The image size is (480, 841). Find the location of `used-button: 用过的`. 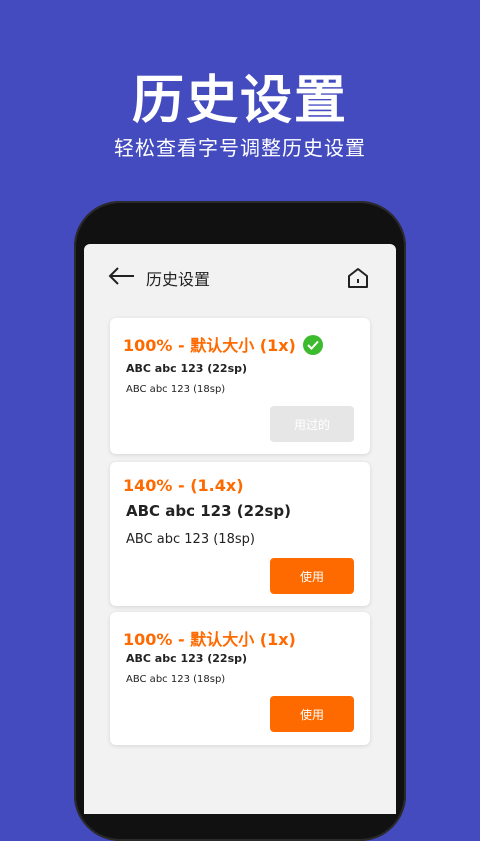

used-button: 用过的 is located at coordinates (312, 424).